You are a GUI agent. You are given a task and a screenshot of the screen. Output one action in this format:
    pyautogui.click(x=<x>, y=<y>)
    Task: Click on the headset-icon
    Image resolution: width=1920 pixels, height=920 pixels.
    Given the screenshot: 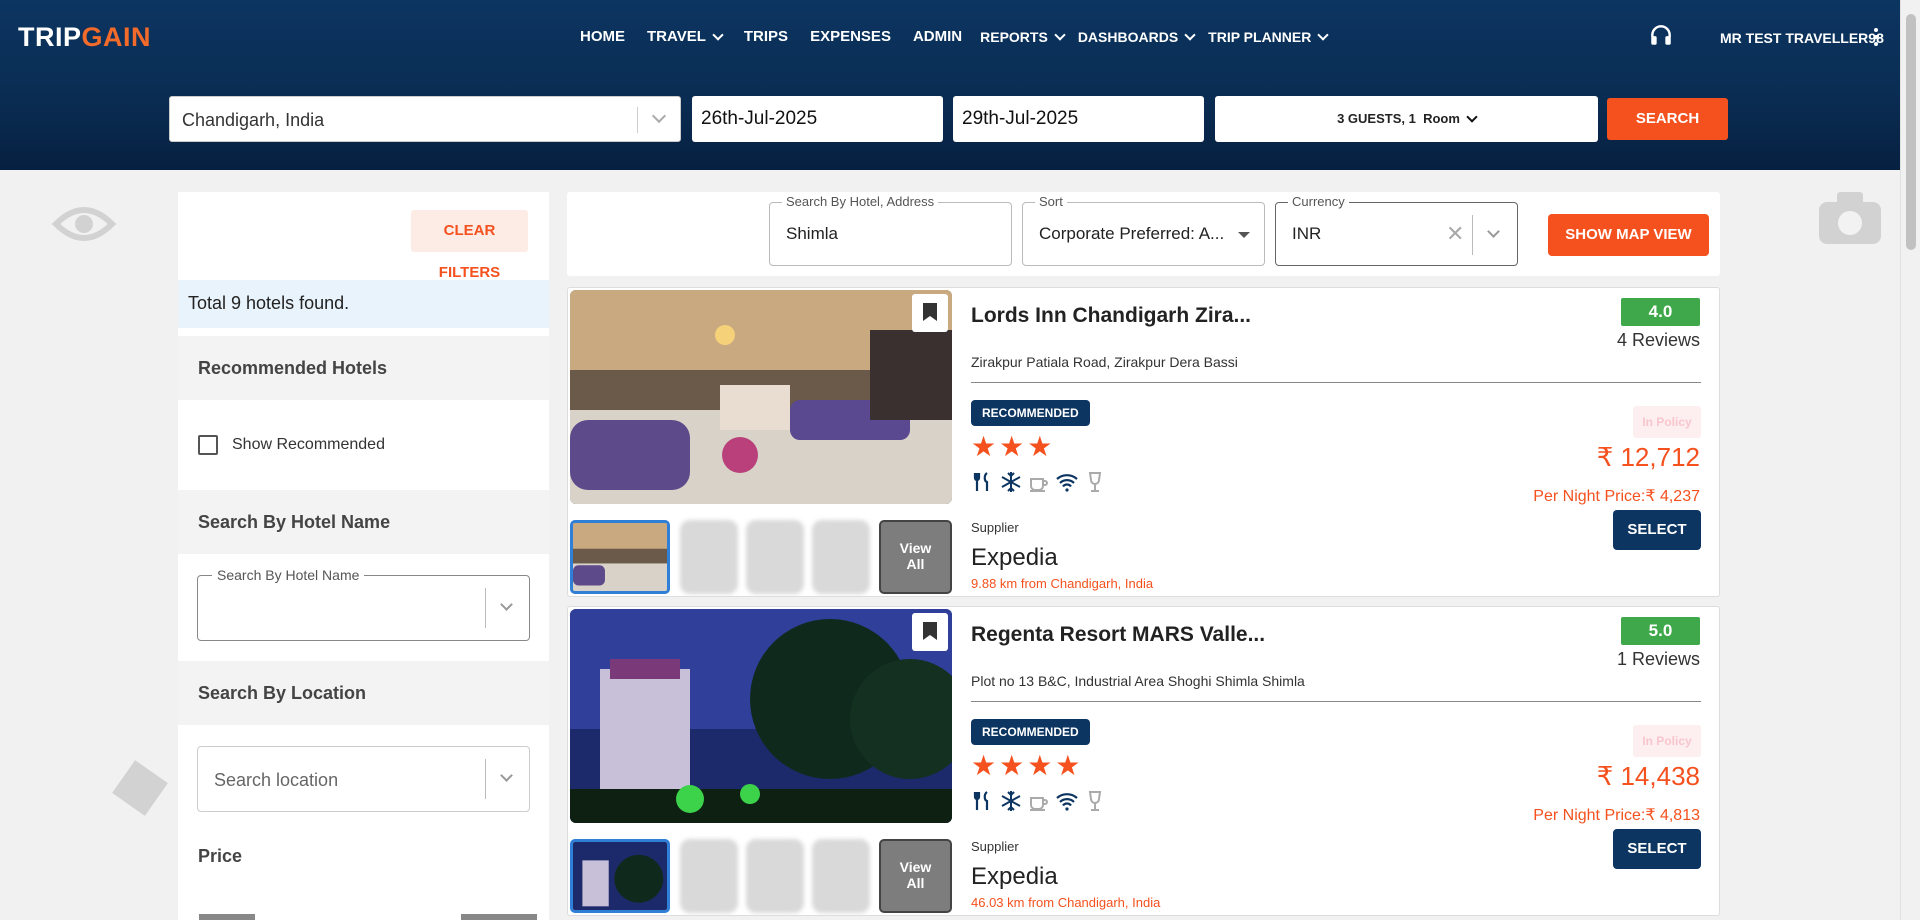 What is the action you would take?
    pyautogui.click(x=1661, y=35)
    